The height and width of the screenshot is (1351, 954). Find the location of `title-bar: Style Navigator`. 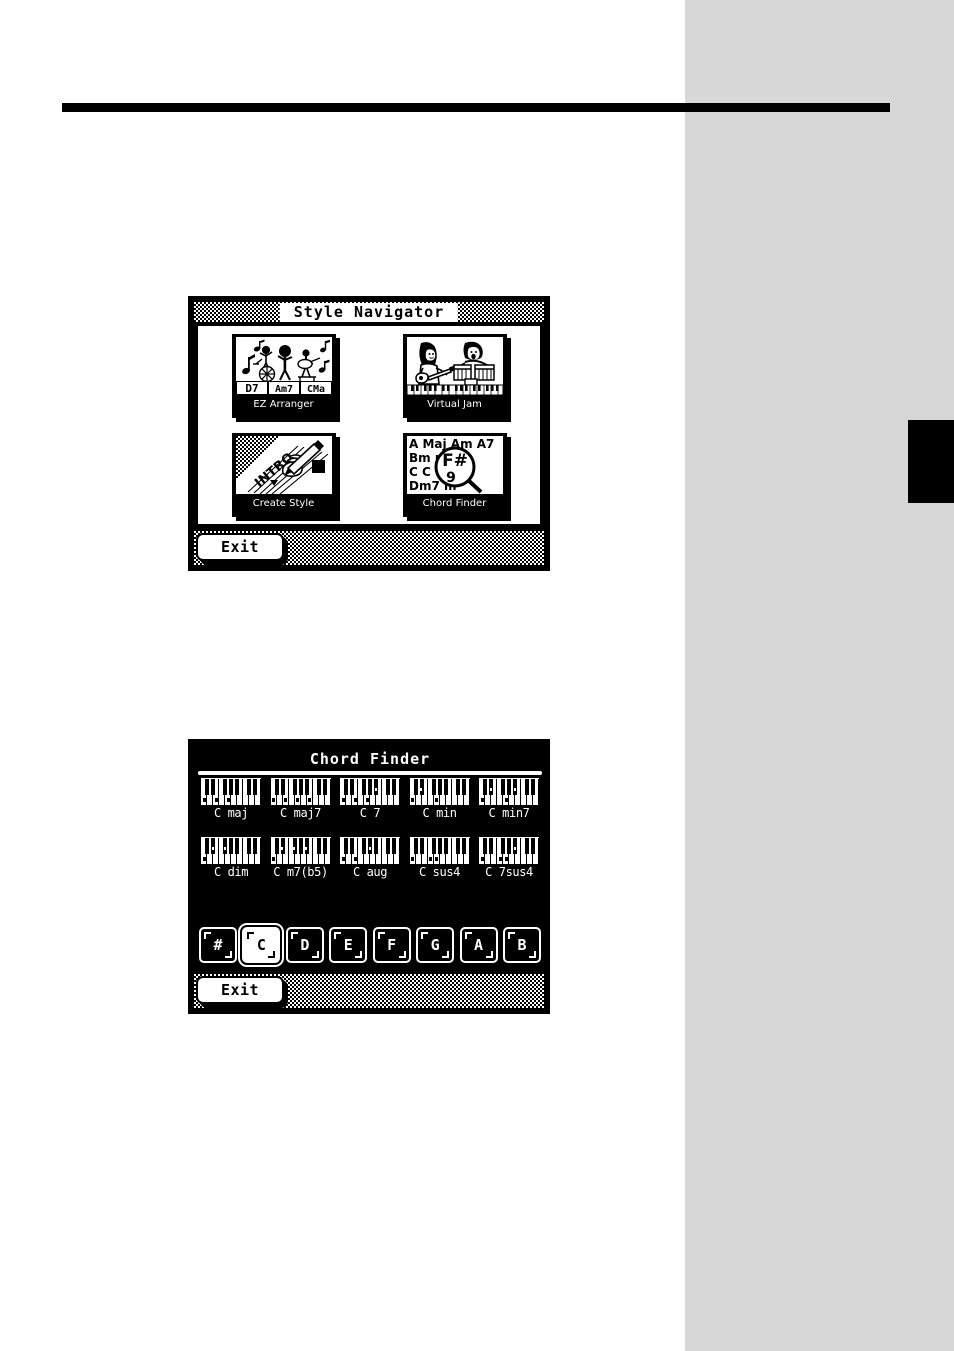

title-bar: Style Navigator is located at coordinates (369, 312).